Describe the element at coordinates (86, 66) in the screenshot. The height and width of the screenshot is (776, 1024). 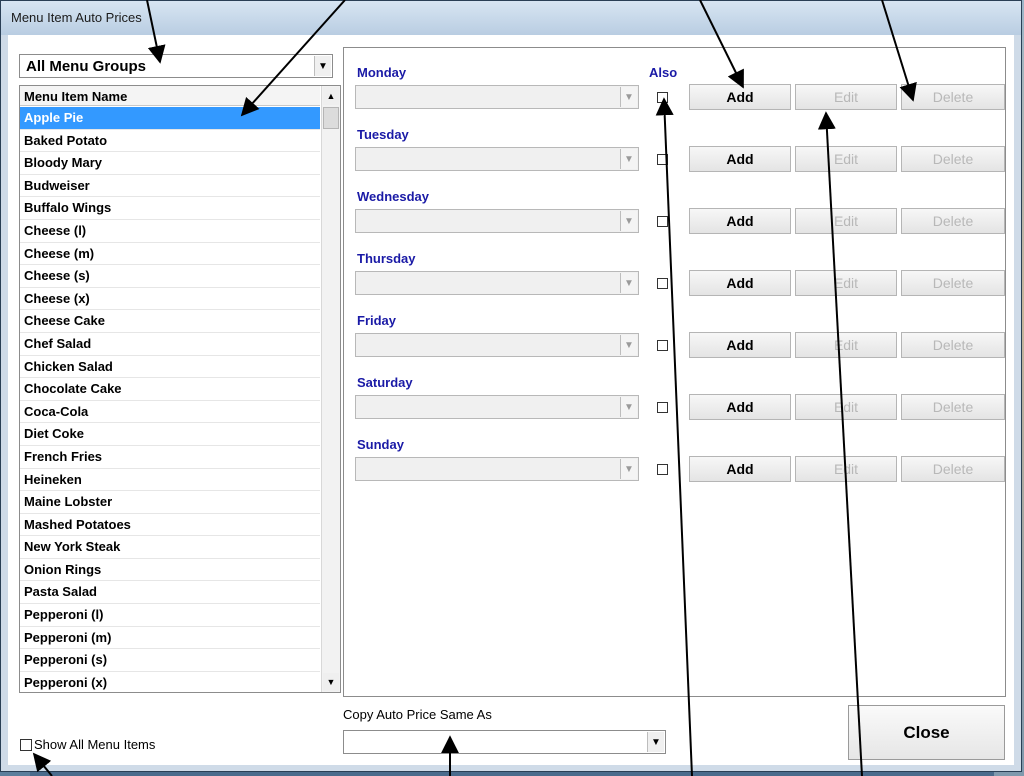
I see `menu-groups-value: All Menu Groups` at that location.